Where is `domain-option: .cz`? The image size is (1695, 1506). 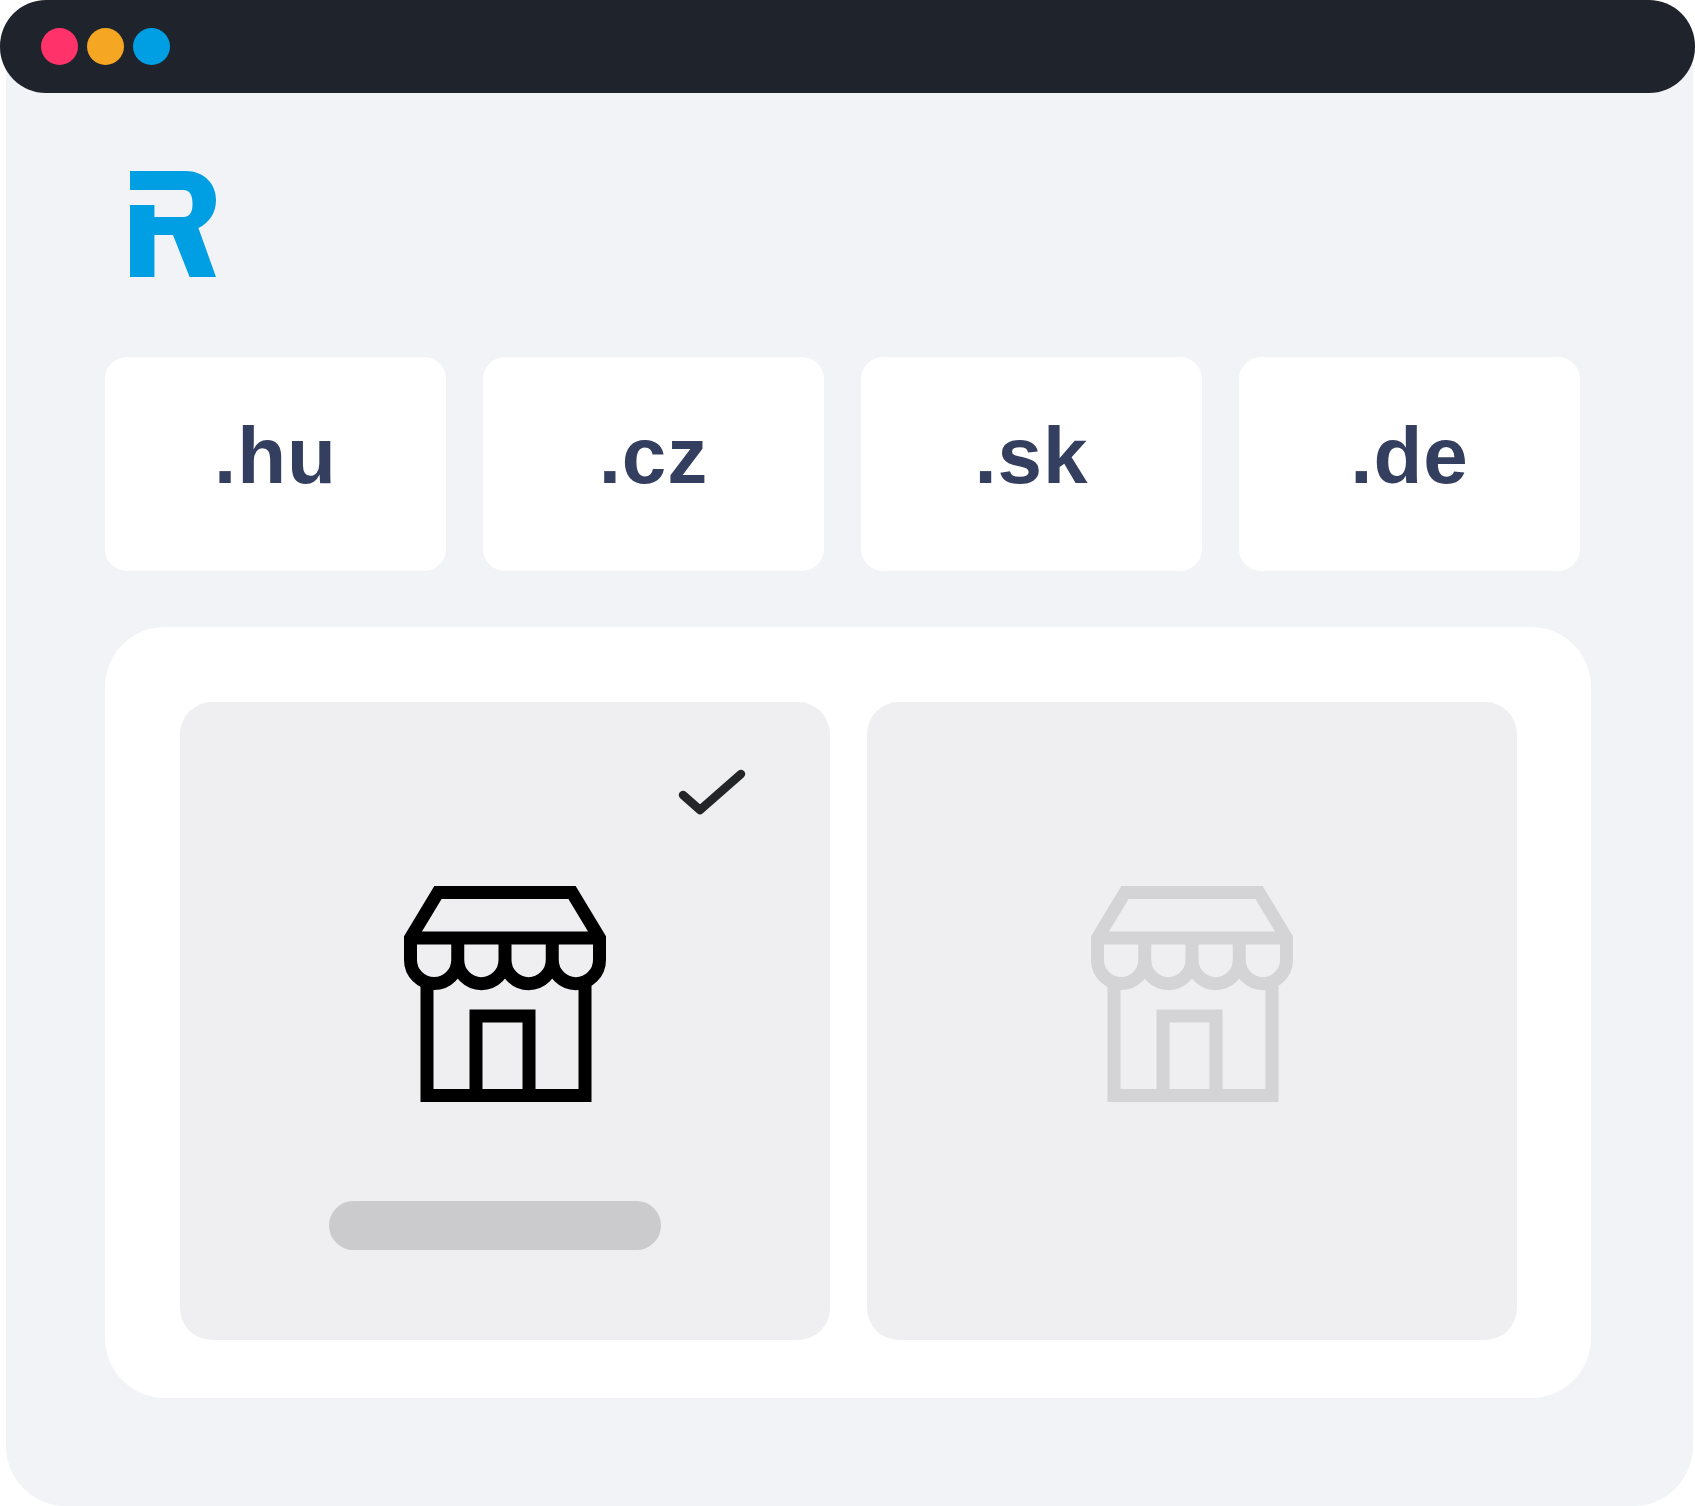
domain-option: .cz is located at coordinates (653, 464).